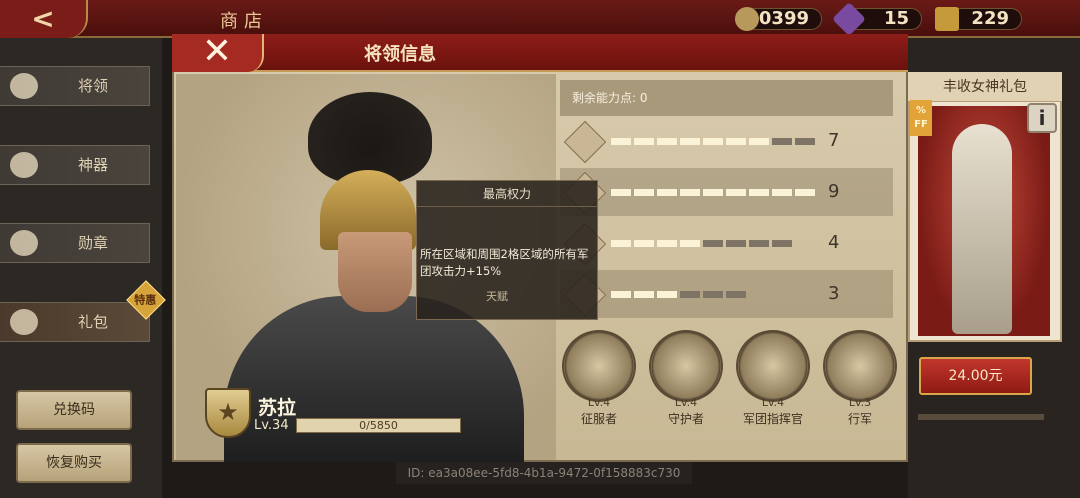 This screenshot has width=1080, height=498. Describe the element at coordinates (93, 86) in the screenshot. I see `sidebar-item-label: 将领` at that location.